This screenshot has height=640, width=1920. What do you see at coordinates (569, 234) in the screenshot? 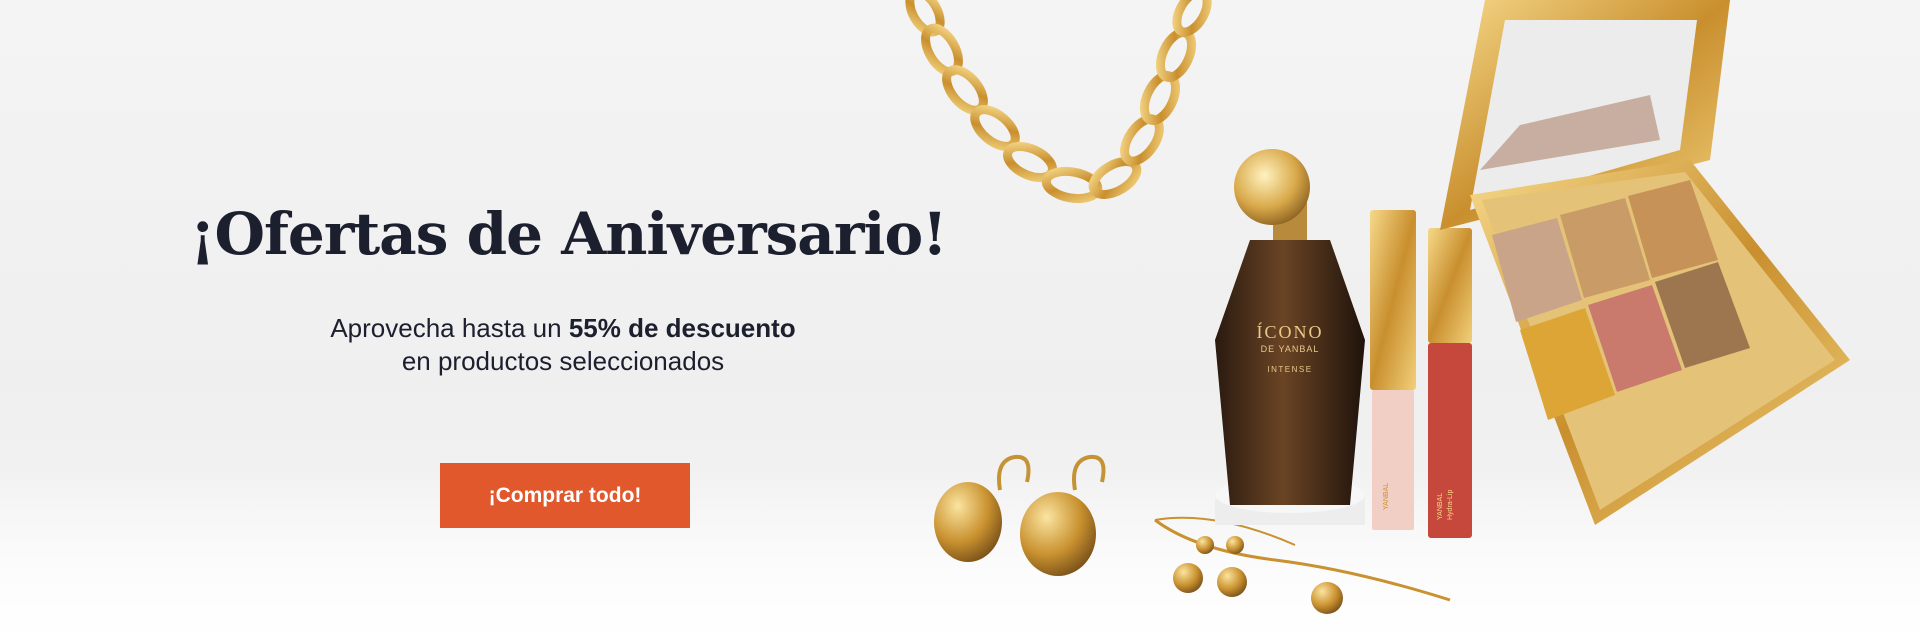
I see `hero-title: ¡Ofertas de Aniversario!` at bounding box center [569, 234].